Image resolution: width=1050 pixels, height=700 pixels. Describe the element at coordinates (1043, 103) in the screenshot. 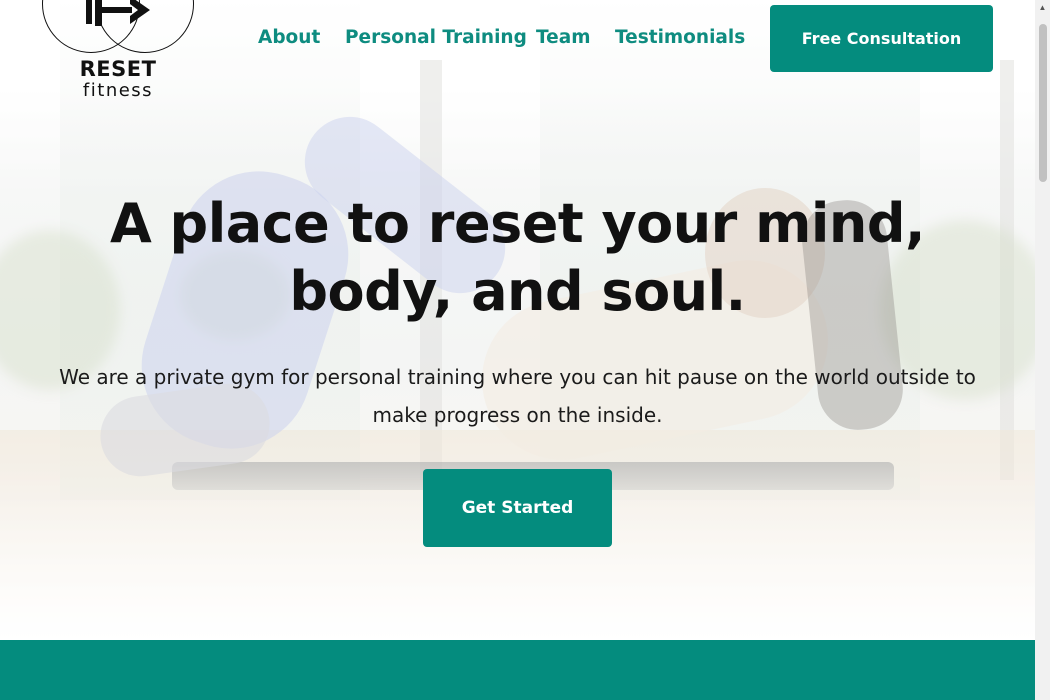

I see `scrollbar-thumb` at that location.